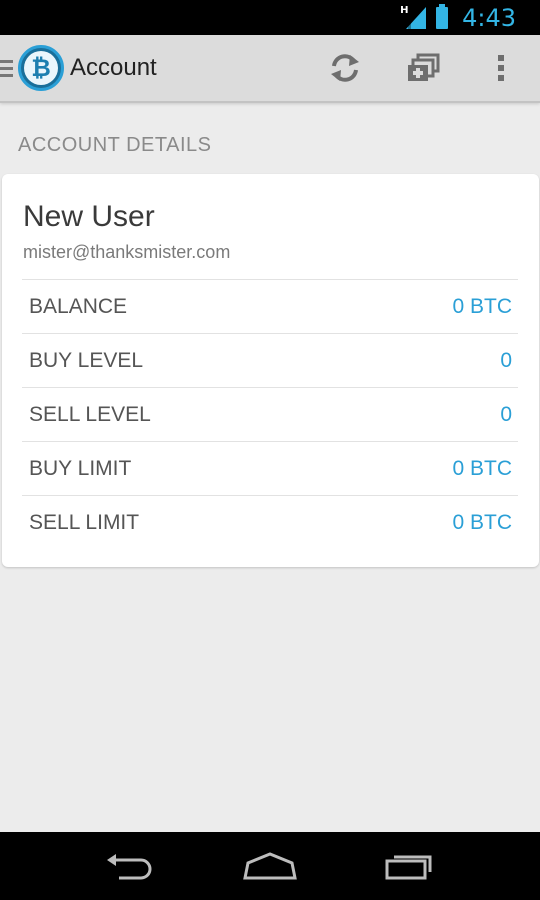  What do you see at coordinates (270, 306) in the screenshot?
I see `detail-row-balance: BALANCE 0 BTC` at bounding box center [270, 306].